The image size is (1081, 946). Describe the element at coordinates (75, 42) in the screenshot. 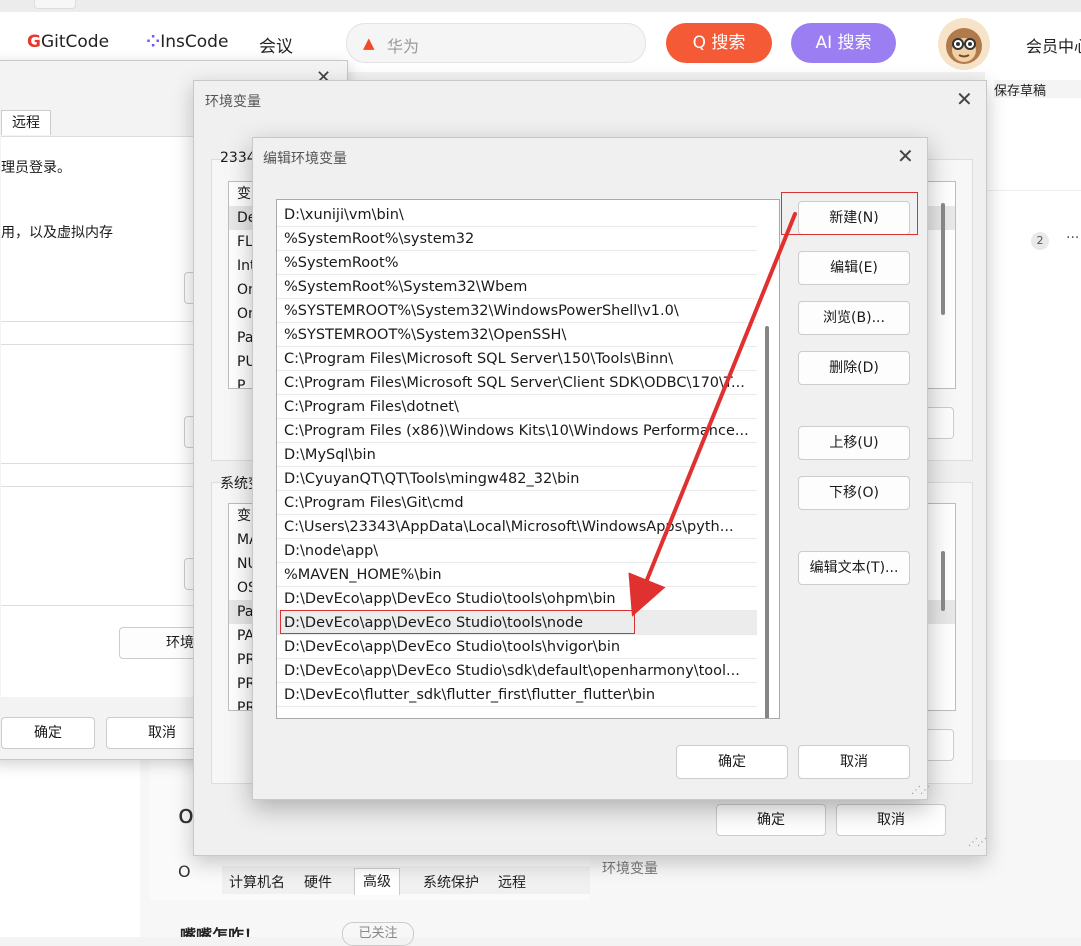

I see `gitcode-label: GitCode` at that location.